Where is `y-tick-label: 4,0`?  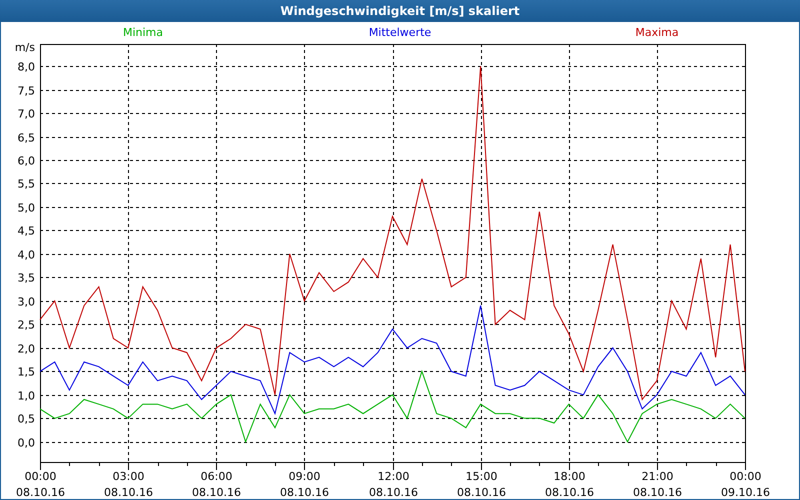
y-tick-label: 4,0 is located at coordinates (26, 255).